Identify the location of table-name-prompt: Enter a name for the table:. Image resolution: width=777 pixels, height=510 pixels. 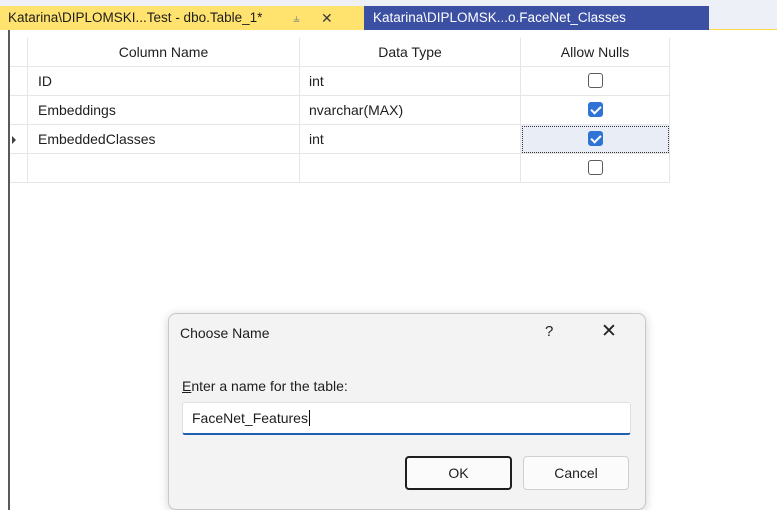
(265, 386).